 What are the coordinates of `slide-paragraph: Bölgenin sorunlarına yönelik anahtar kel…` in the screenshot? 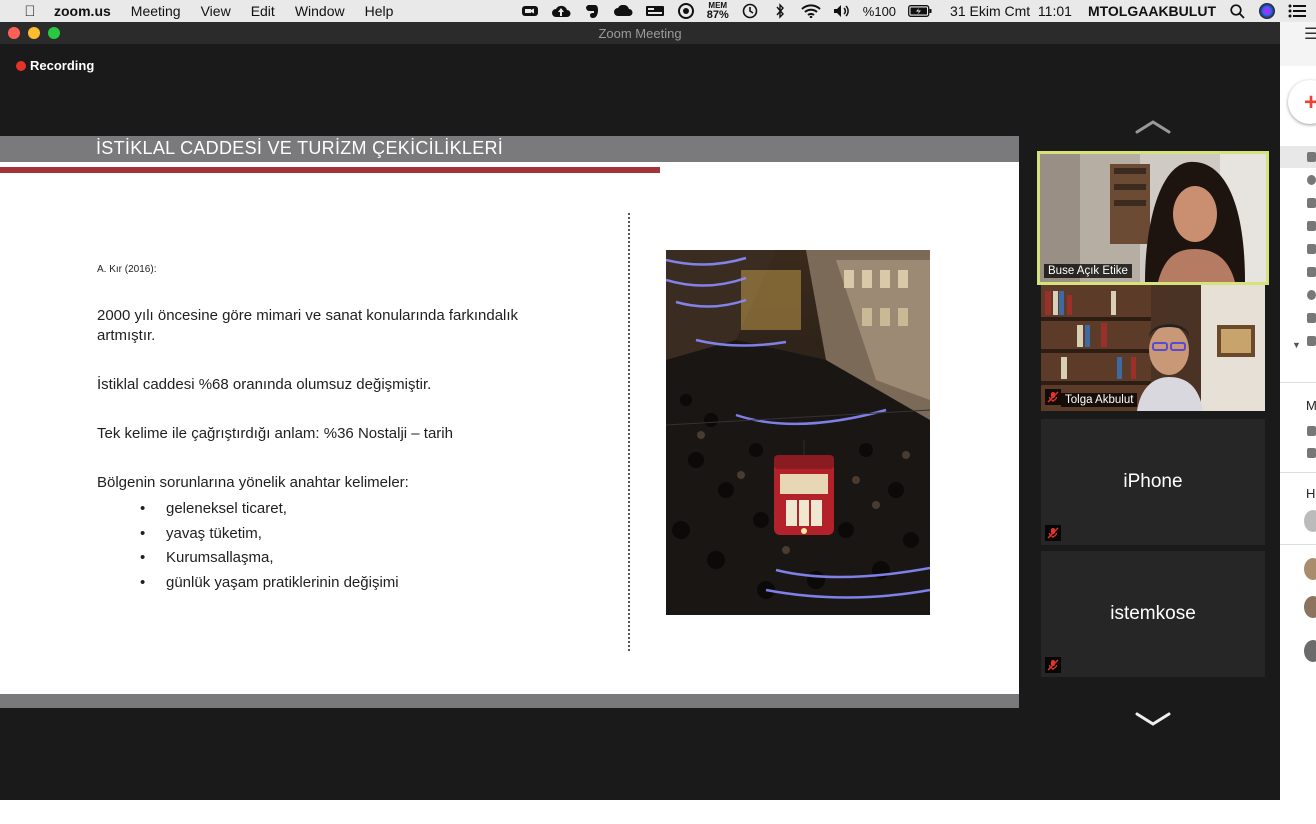 It's located at (253, 482).